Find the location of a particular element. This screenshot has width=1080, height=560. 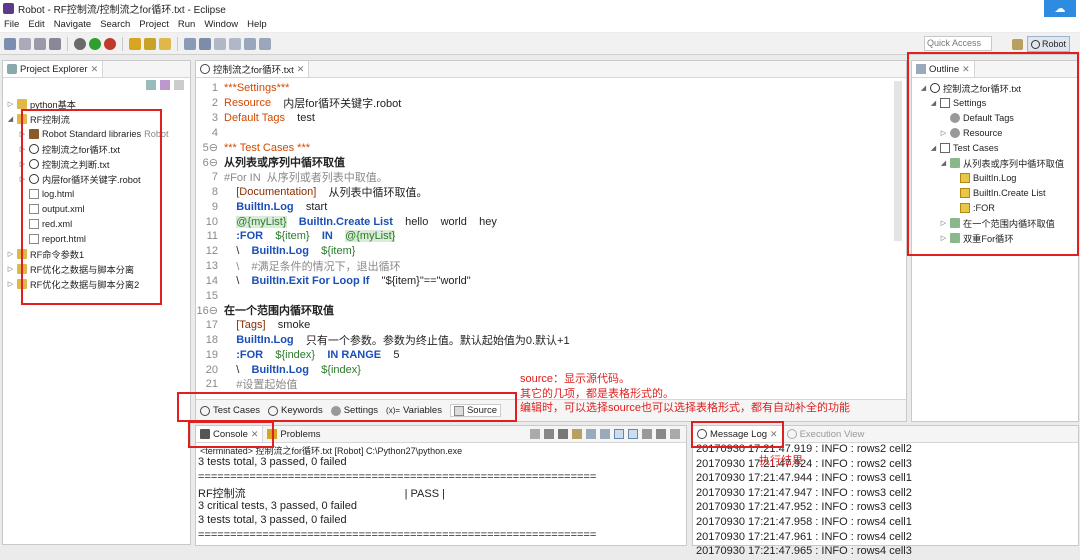

gear-icon is located at coordinates (80, 43).